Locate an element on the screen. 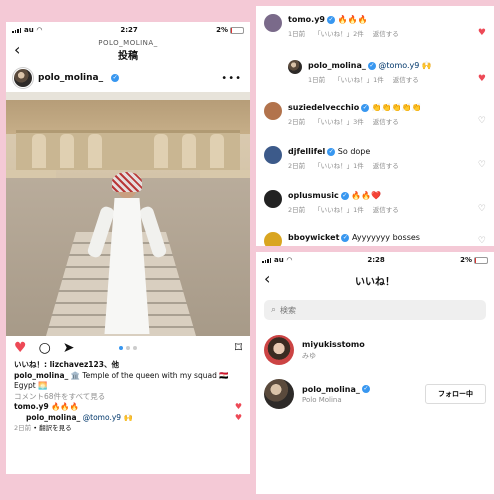 The width and height of the screenshot is (500, 500). comment-row: bboywicket ✓ Ayyyyyyy bosses ♡ is located at coordinates (375, 239).